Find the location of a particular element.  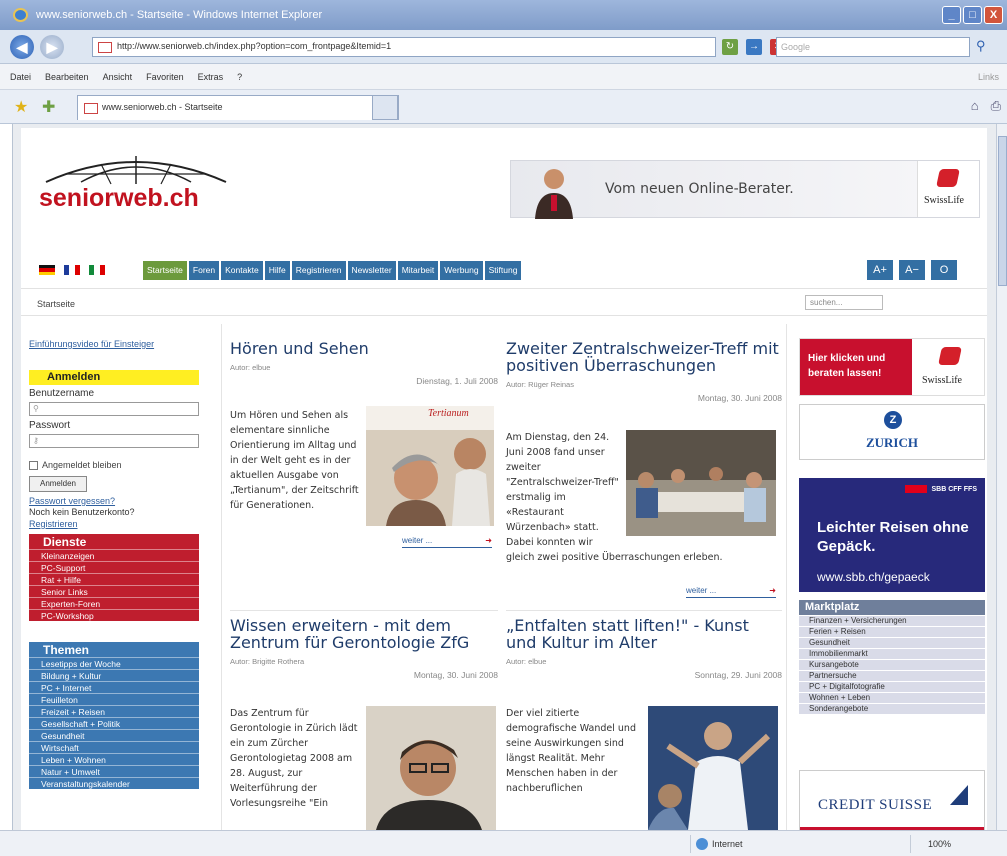

site-logo: seniorweb.ch is located at coordinates (119, 198).